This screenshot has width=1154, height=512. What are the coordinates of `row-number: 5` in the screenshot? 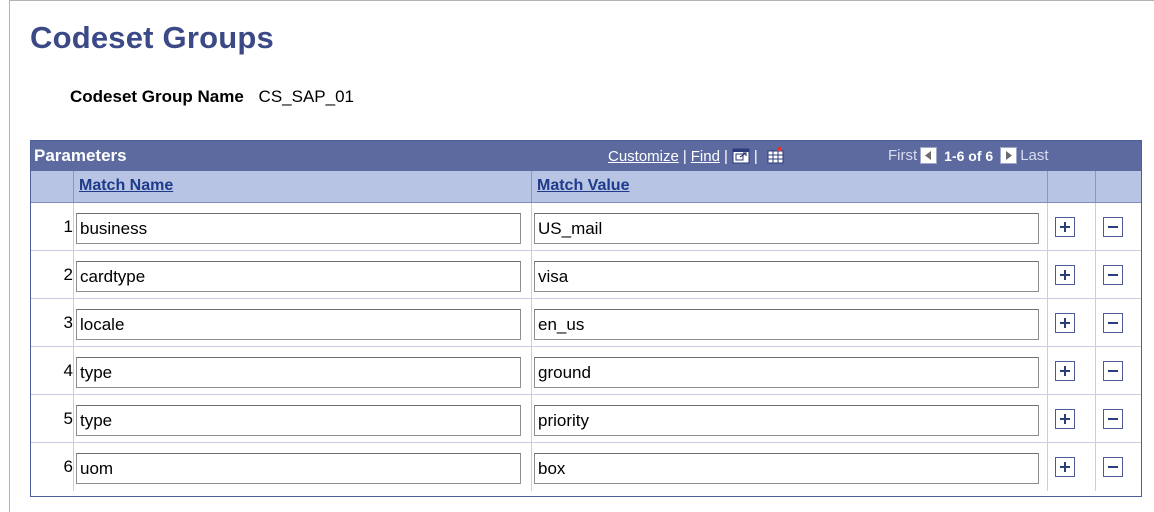 It's located at (68, 418).